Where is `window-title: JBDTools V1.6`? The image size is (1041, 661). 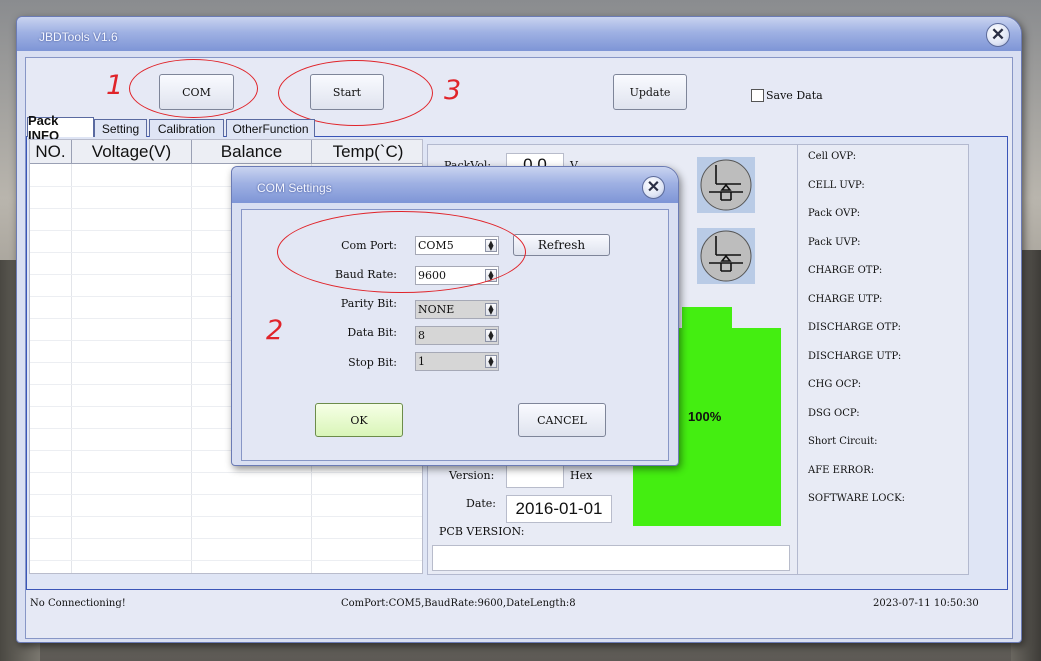 window-title: JBDTools V1.6 is located at coordinates (78, 37).